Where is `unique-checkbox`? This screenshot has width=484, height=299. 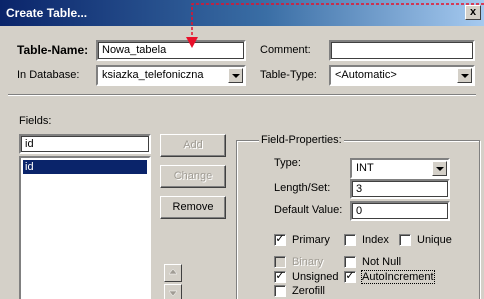
unique-checkbox is located at coordinates (405, 240).